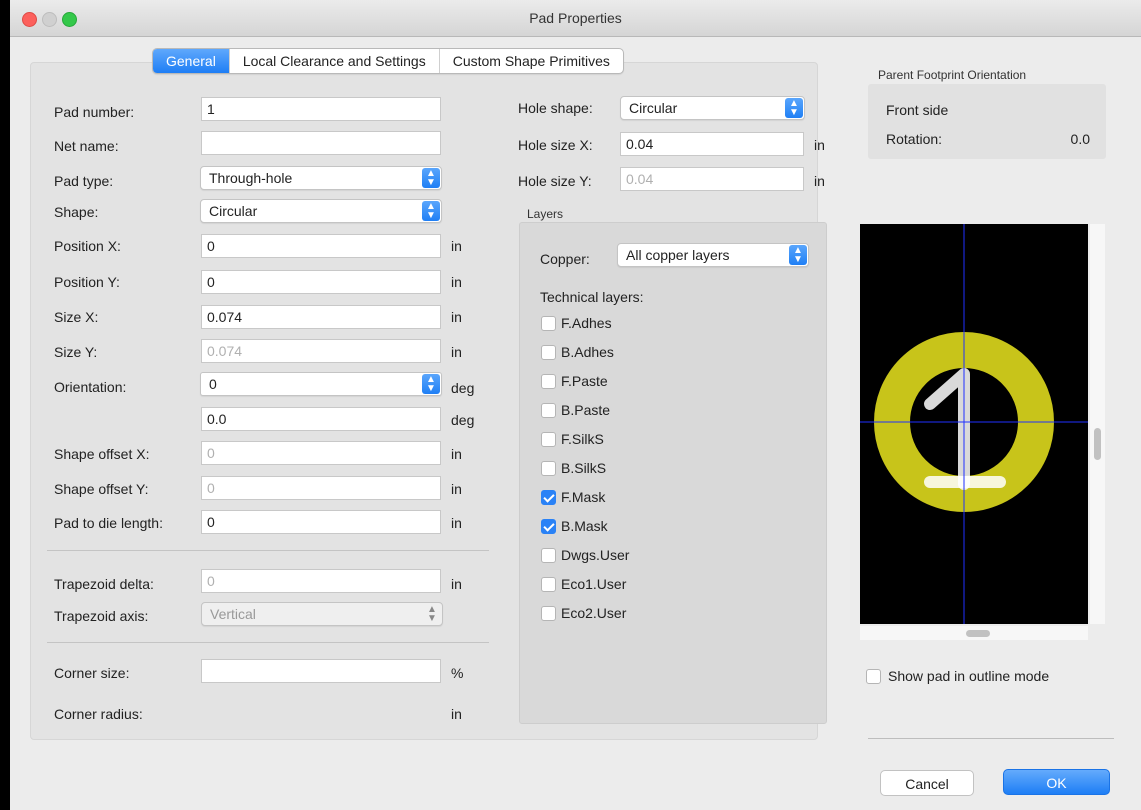 The image size is (1141, 810). I want to click on hole-size-x-label: Hole size X:, so click(555, 145).